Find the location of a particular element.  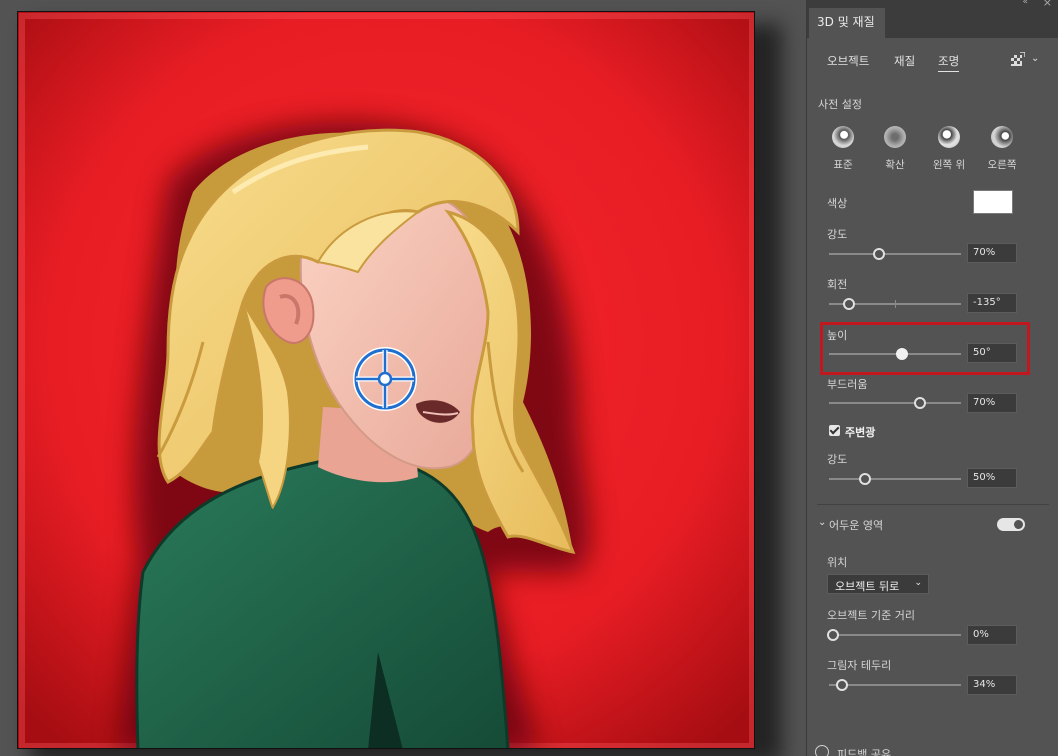

render-icon is located at coordinates (1018, 59).